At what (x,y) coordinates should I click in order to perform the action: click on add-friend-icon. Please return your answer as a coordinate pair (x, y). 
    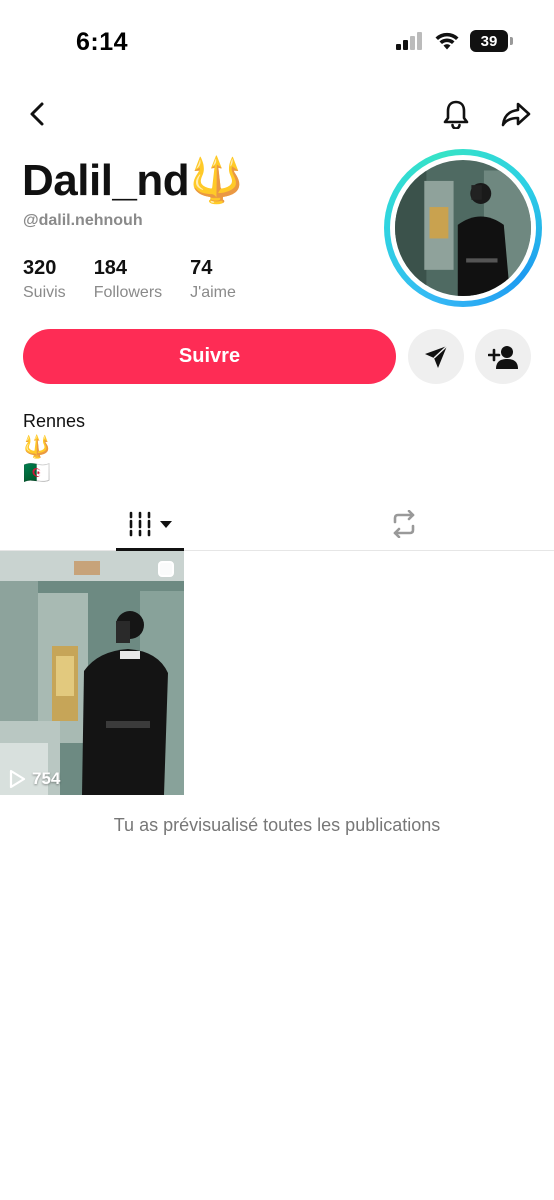
    Looking at the image, I should click on (503, 357).